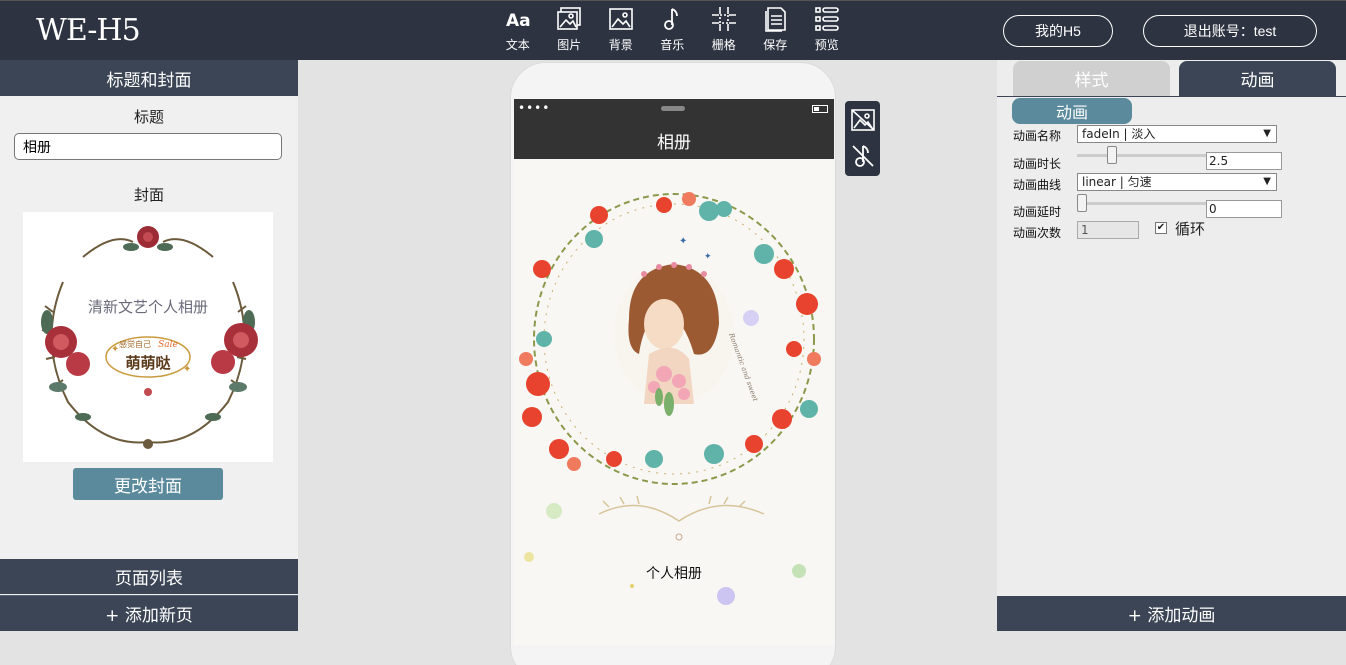 This screenshot has width=1346, height=665. What do you see at coordinates (674, 140) in the screenshot?
I see `phone-nav-title: 相册` at bounding box center [674, 140].